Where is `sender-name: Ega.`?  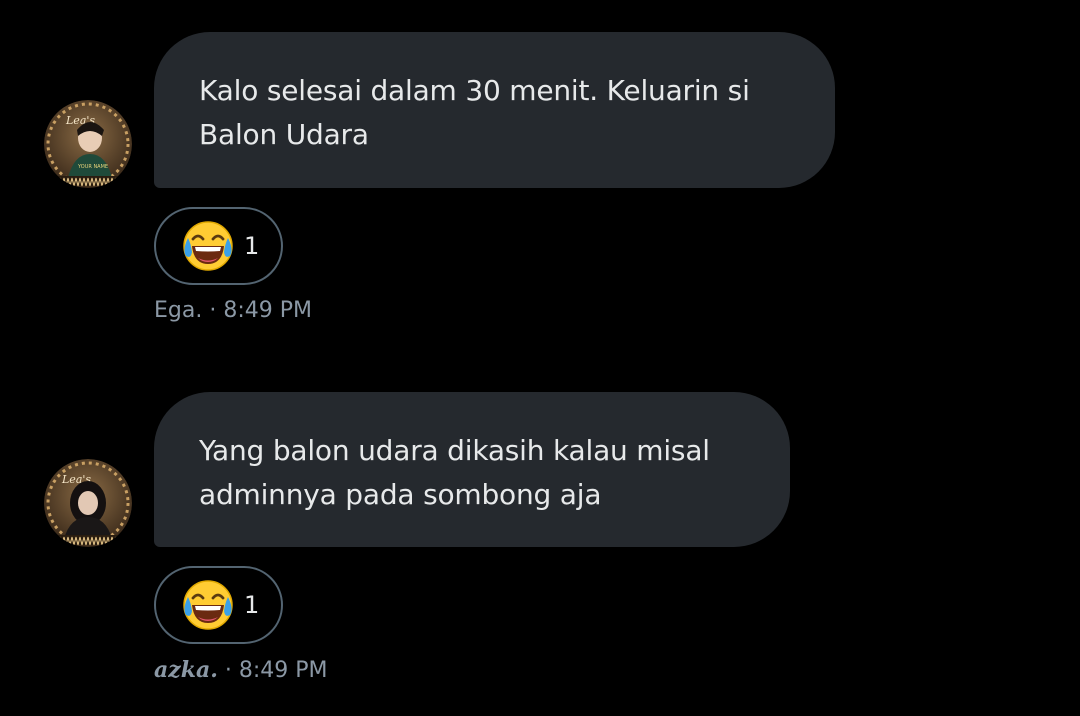
sender-name: Ega. is located at coordinates (178, 310).